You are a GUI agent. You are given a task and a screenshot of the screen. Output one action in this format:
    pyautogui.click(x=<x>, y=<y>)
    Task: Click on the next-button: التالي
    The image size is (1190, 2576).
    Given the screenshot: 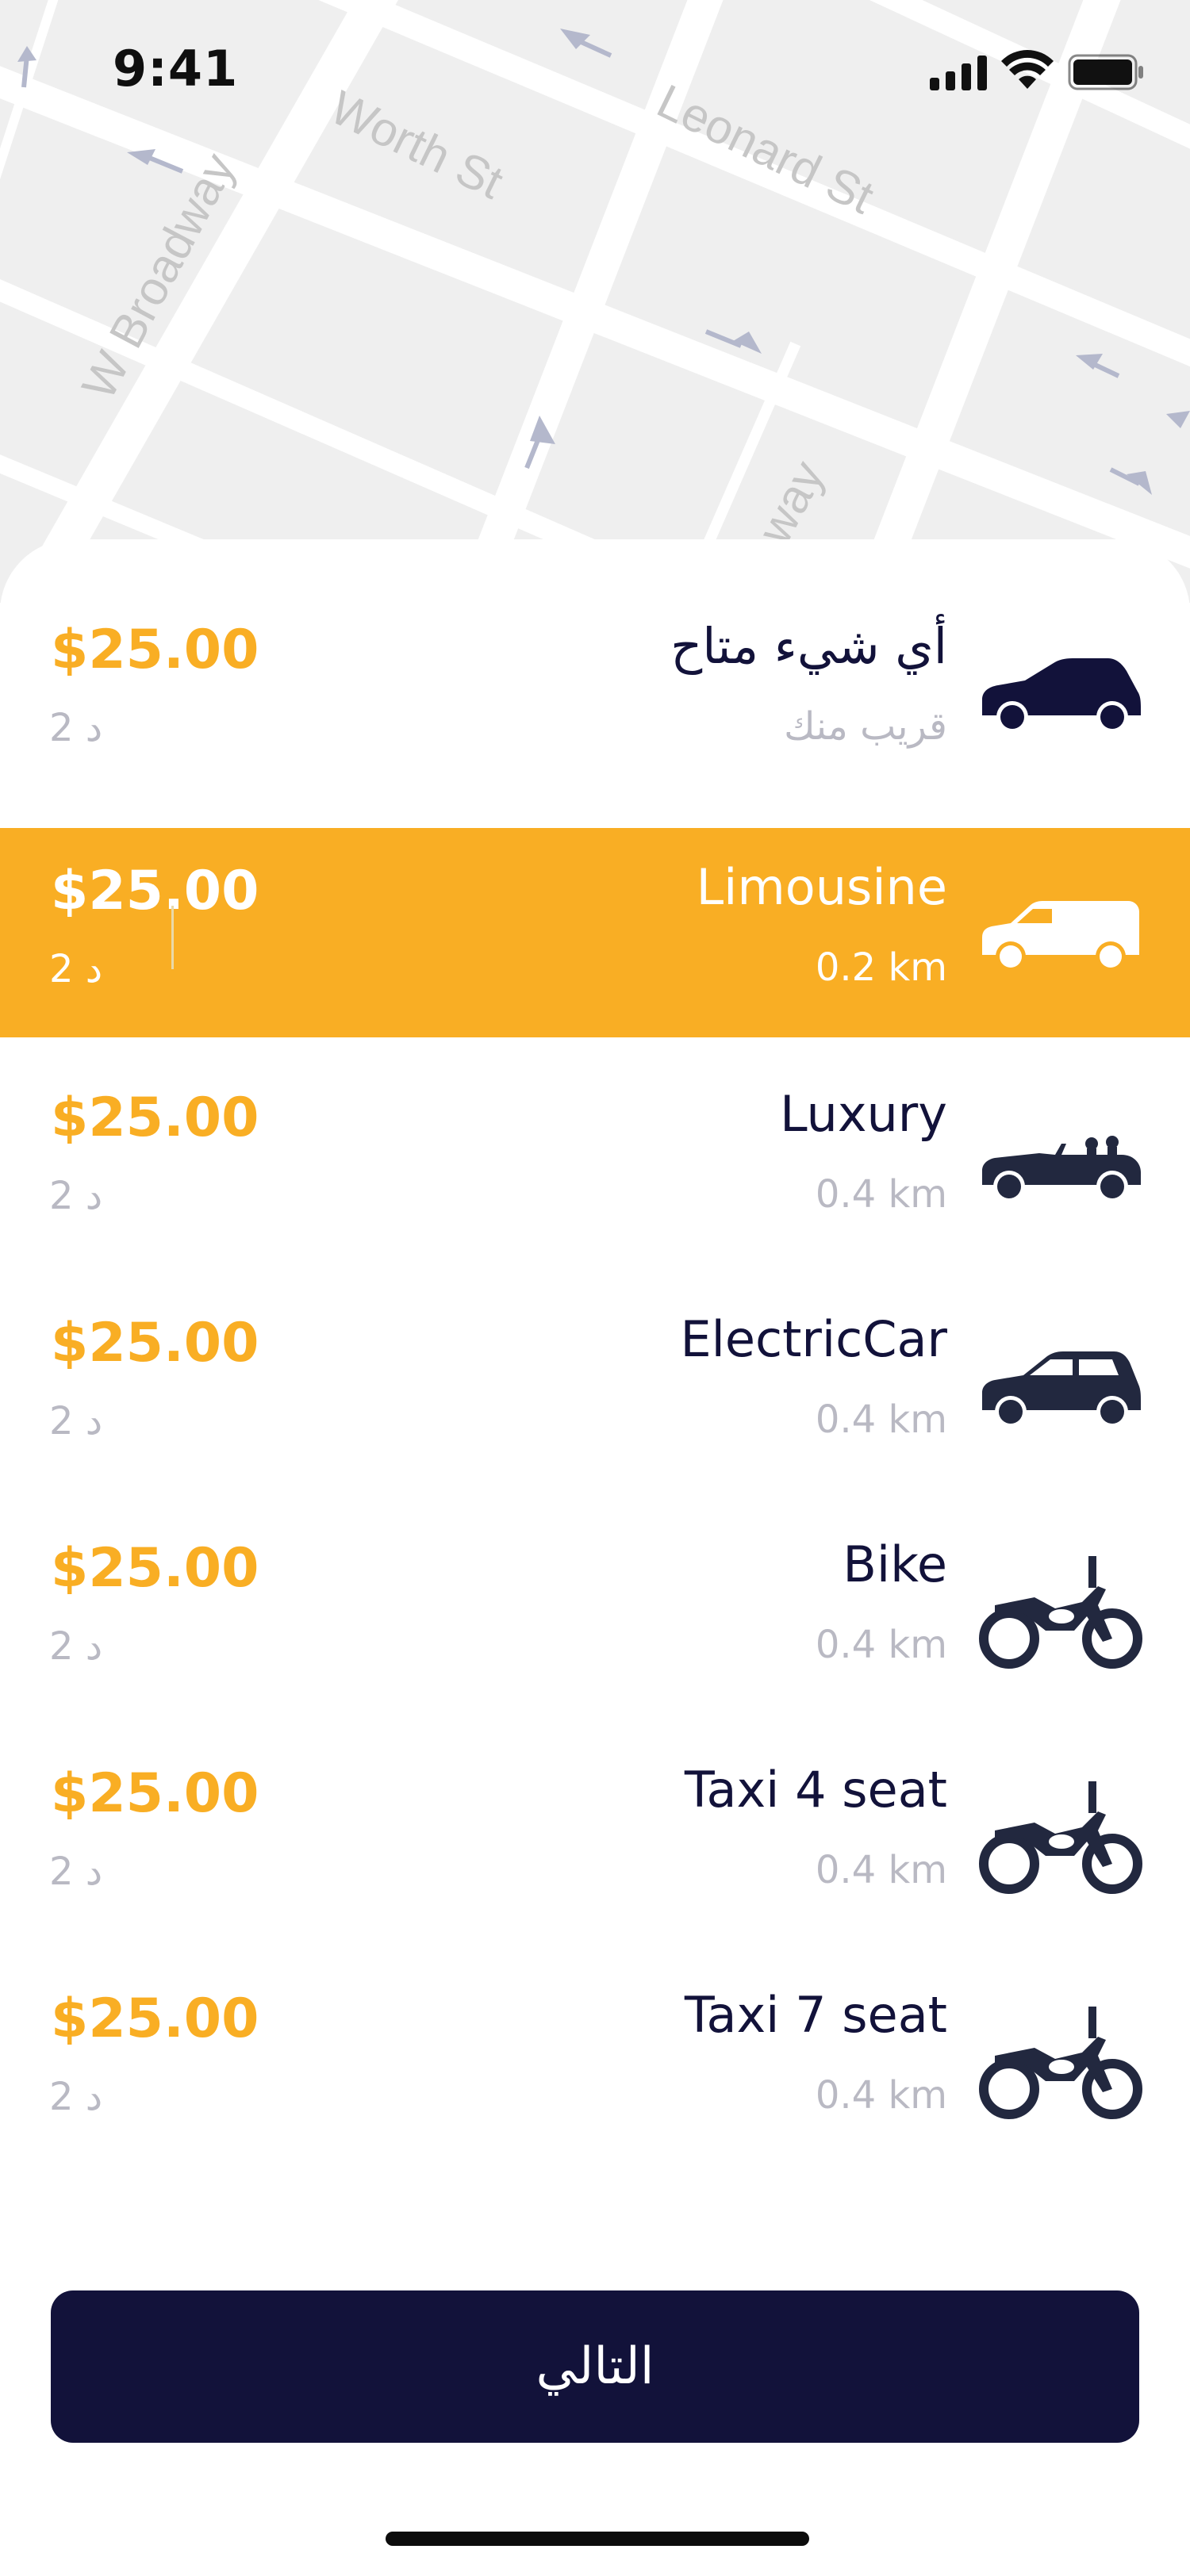 What is the action you would take?
    pyautogui.click(x=595, y=2366)
    